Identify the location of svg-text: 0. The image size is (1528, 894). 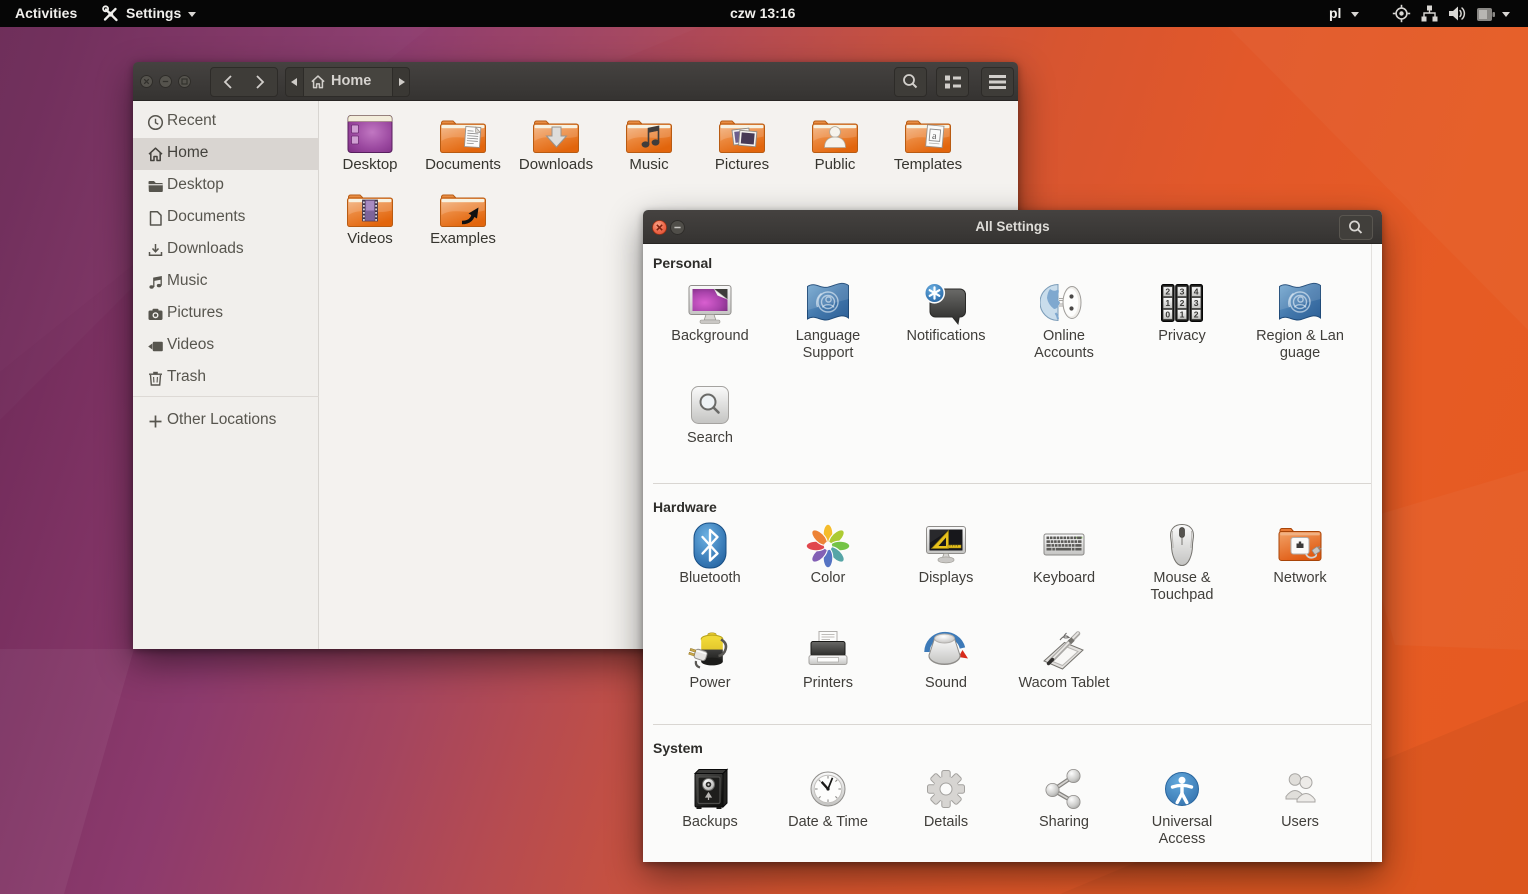
(1167, 314).